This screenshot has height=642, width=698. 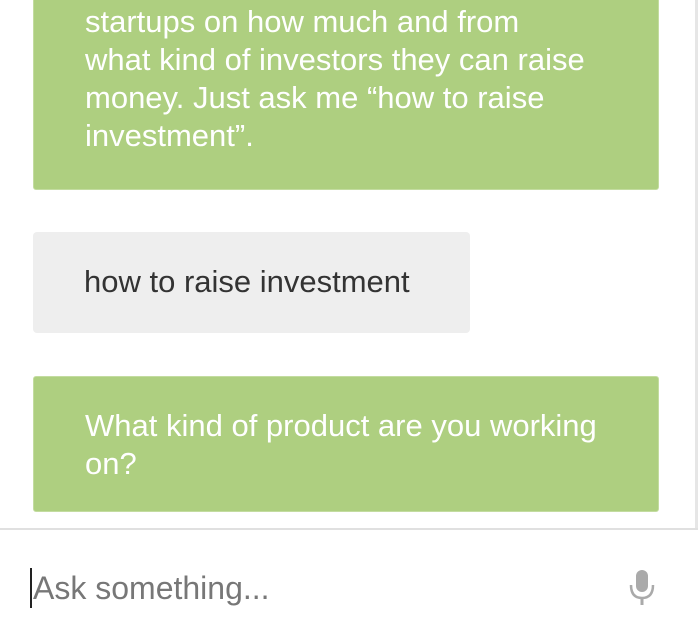 I want to click on message-line: What kind of product are you working, so click(x=341, y=425).